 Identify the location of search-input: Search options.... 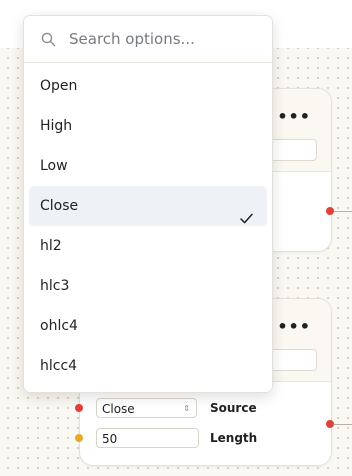
(148, 39).